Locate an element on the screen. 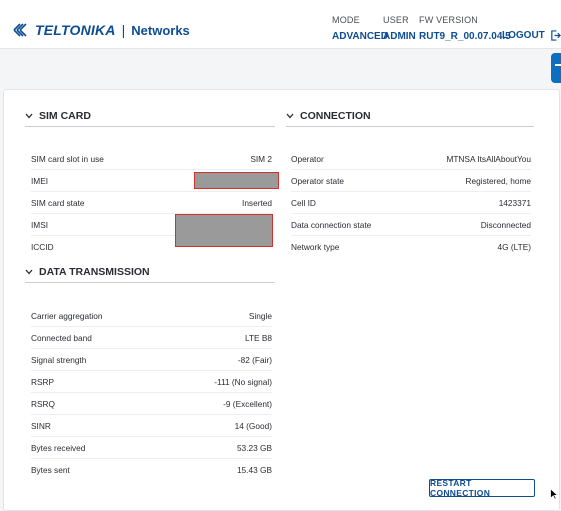  row-label: ICCID is located at coordinates (42, 246).